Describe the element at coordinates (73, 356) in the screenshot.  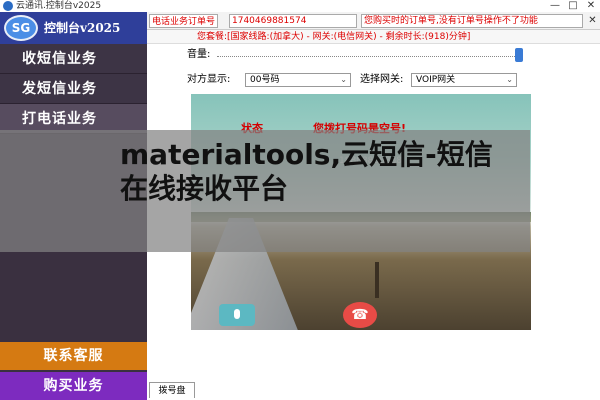
I see `contact-support-button: 联系客服` at that location.